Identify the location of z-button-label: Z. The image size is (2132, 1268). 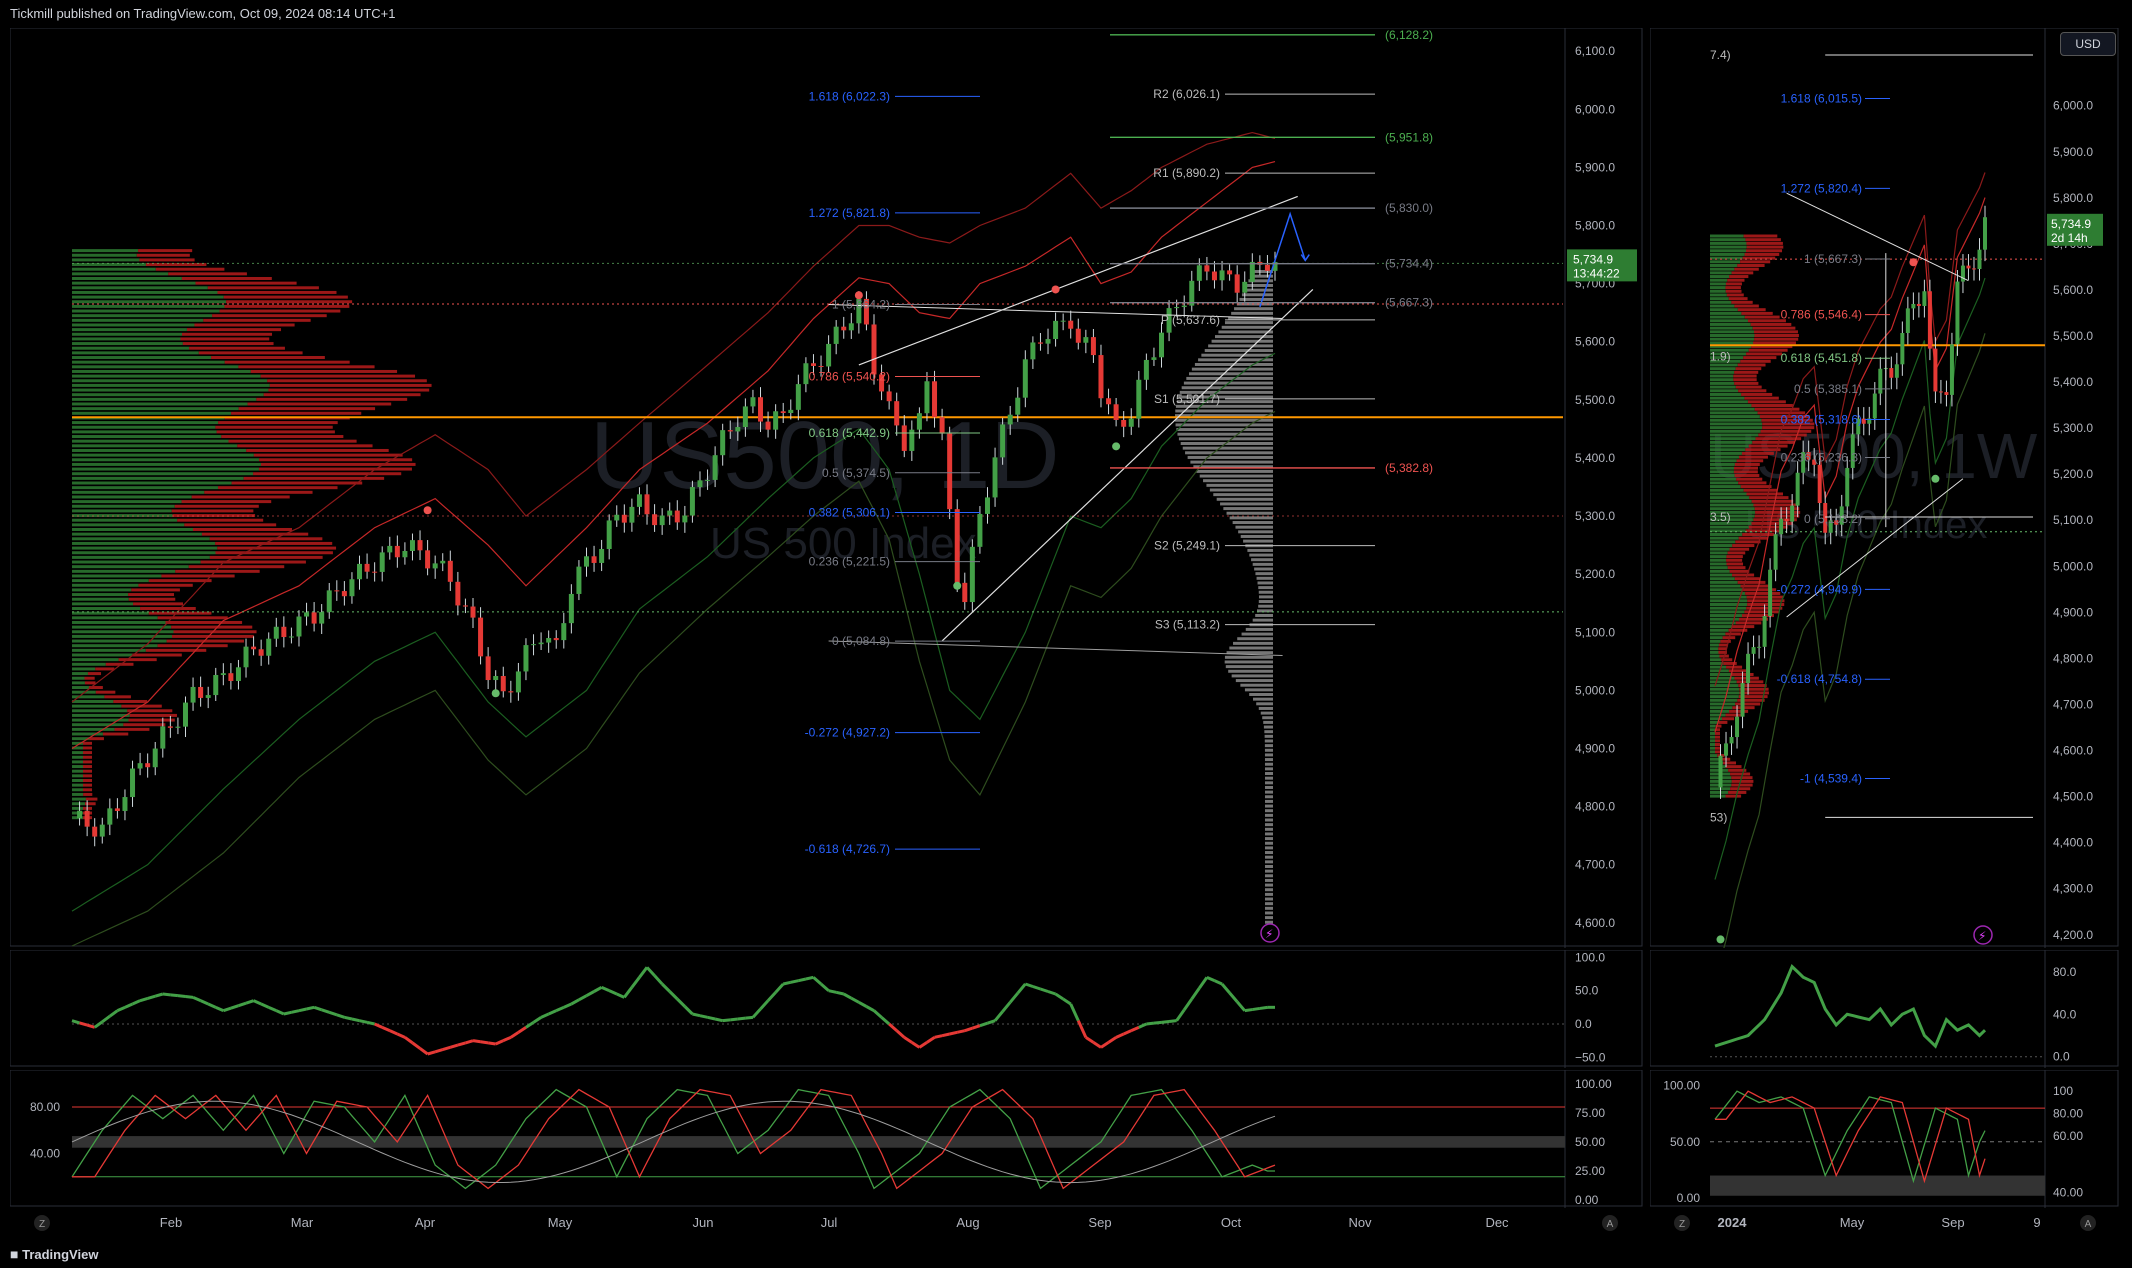
(42, 1224).